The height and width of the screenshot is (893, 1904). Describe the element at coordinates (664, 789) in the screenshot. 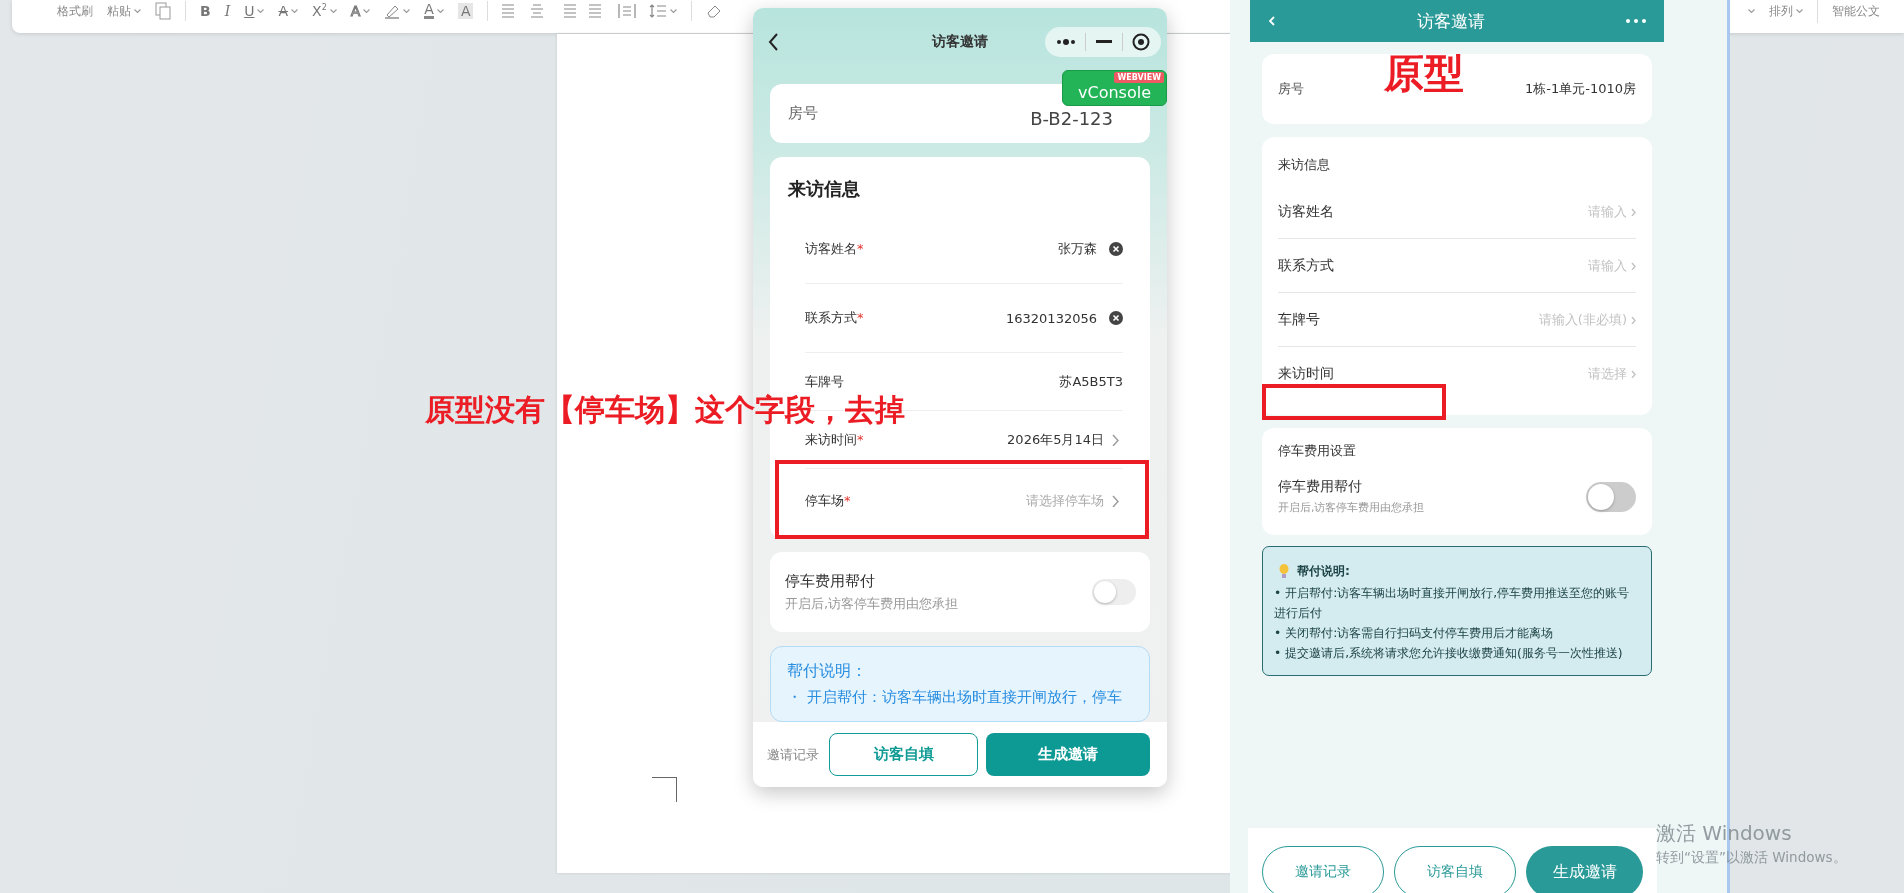

I see `crop-mark` at that location.